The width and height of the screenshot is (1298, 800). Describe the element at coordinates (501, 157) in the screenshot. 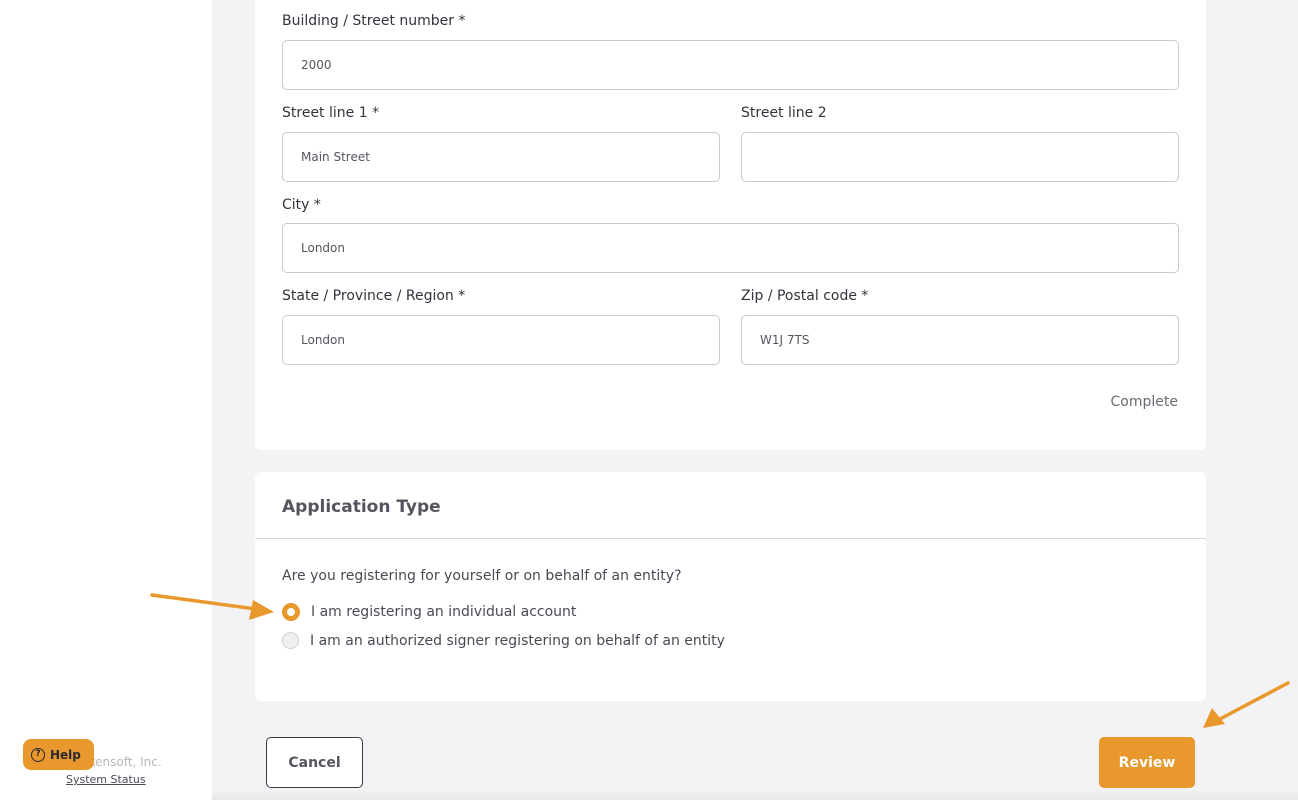

I see `street1-input` at that location.